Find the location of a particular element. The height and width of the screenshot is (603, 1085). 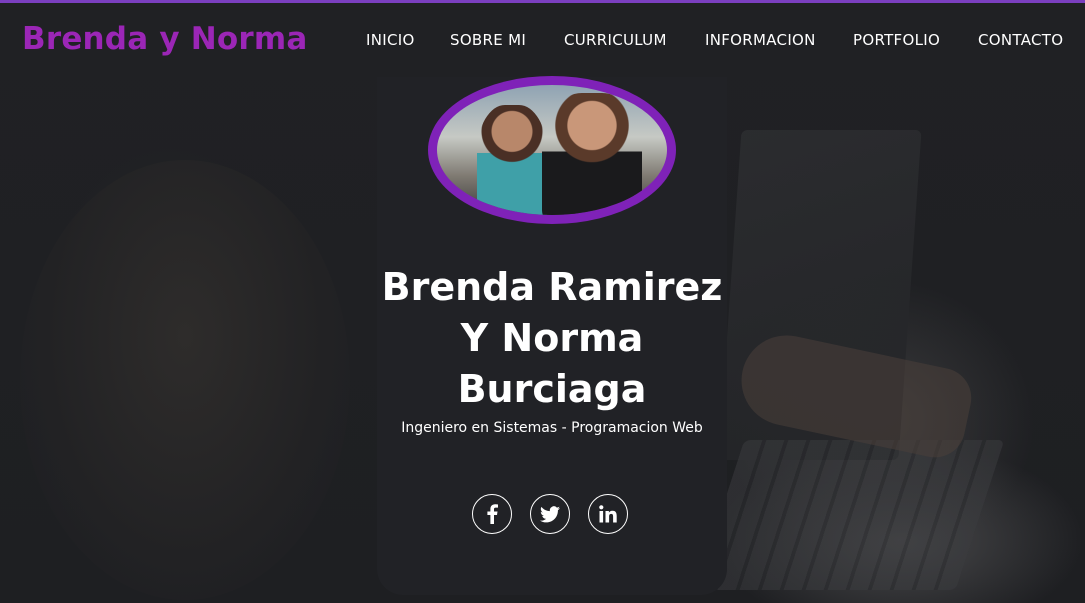

profile-name-line-3: Burciaga is located at coordinates (552, 389).